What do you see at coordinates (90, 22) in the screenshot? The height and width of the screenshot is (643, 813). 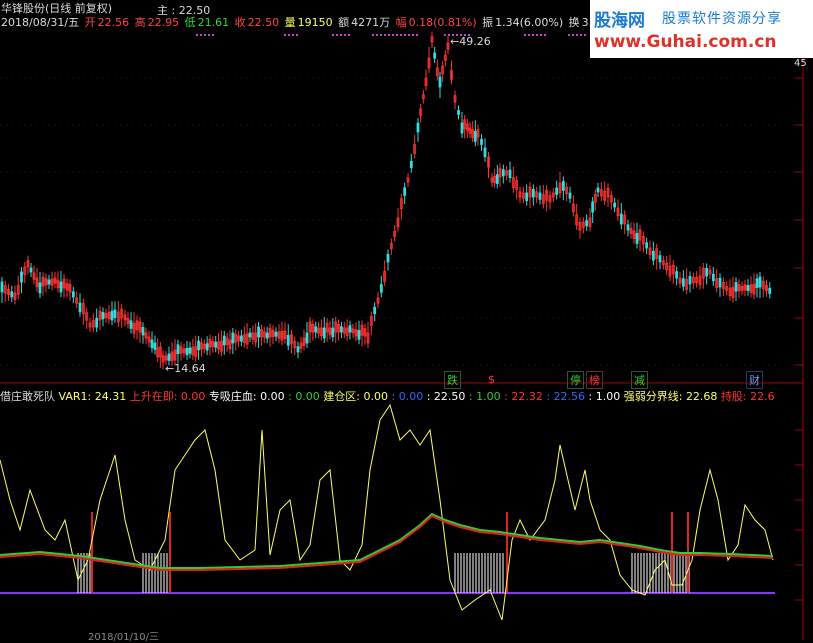 I see `open-label: 开` at bounding box center [90, 22].